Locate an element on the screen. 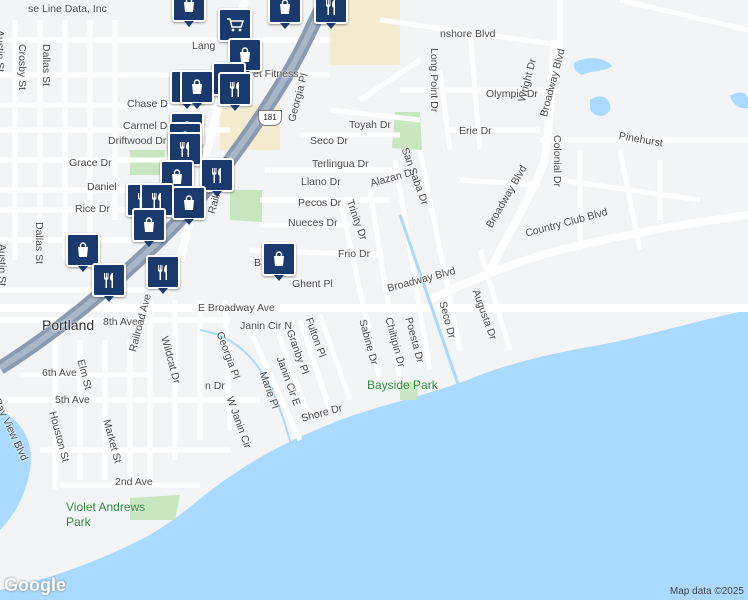 Image resolution: width=748 pixels, height=600 pixels. street-label: Colonial Dr is located at coordinates (557, 161).